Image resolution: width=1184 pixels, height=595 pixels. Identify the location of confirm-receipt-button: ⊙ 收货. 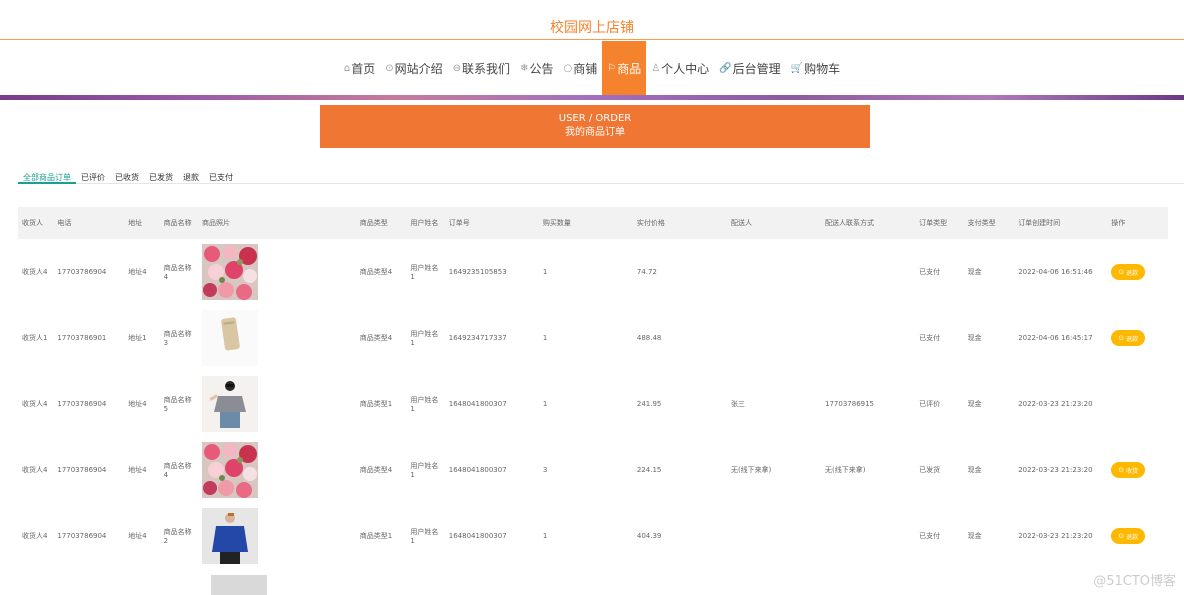
(1128, 470).